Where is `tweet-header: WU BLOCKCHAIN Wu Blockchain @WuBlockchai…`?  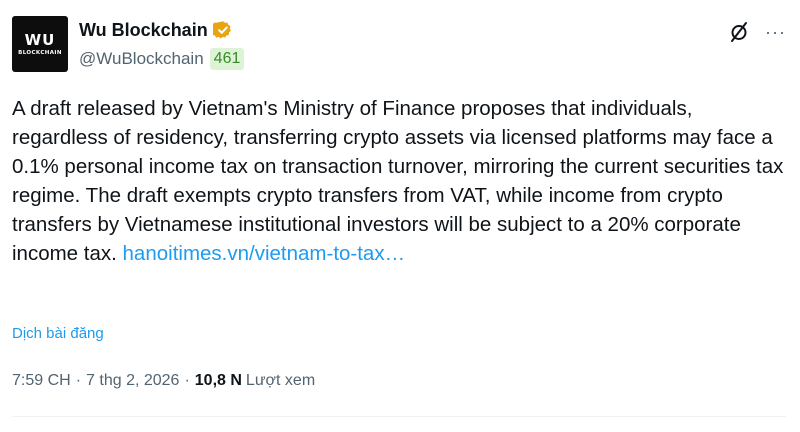
tweet-header: WU BLOCKCHAIN Wu Blockchain @WuBlockchai… is located at coordinates (399, 46).